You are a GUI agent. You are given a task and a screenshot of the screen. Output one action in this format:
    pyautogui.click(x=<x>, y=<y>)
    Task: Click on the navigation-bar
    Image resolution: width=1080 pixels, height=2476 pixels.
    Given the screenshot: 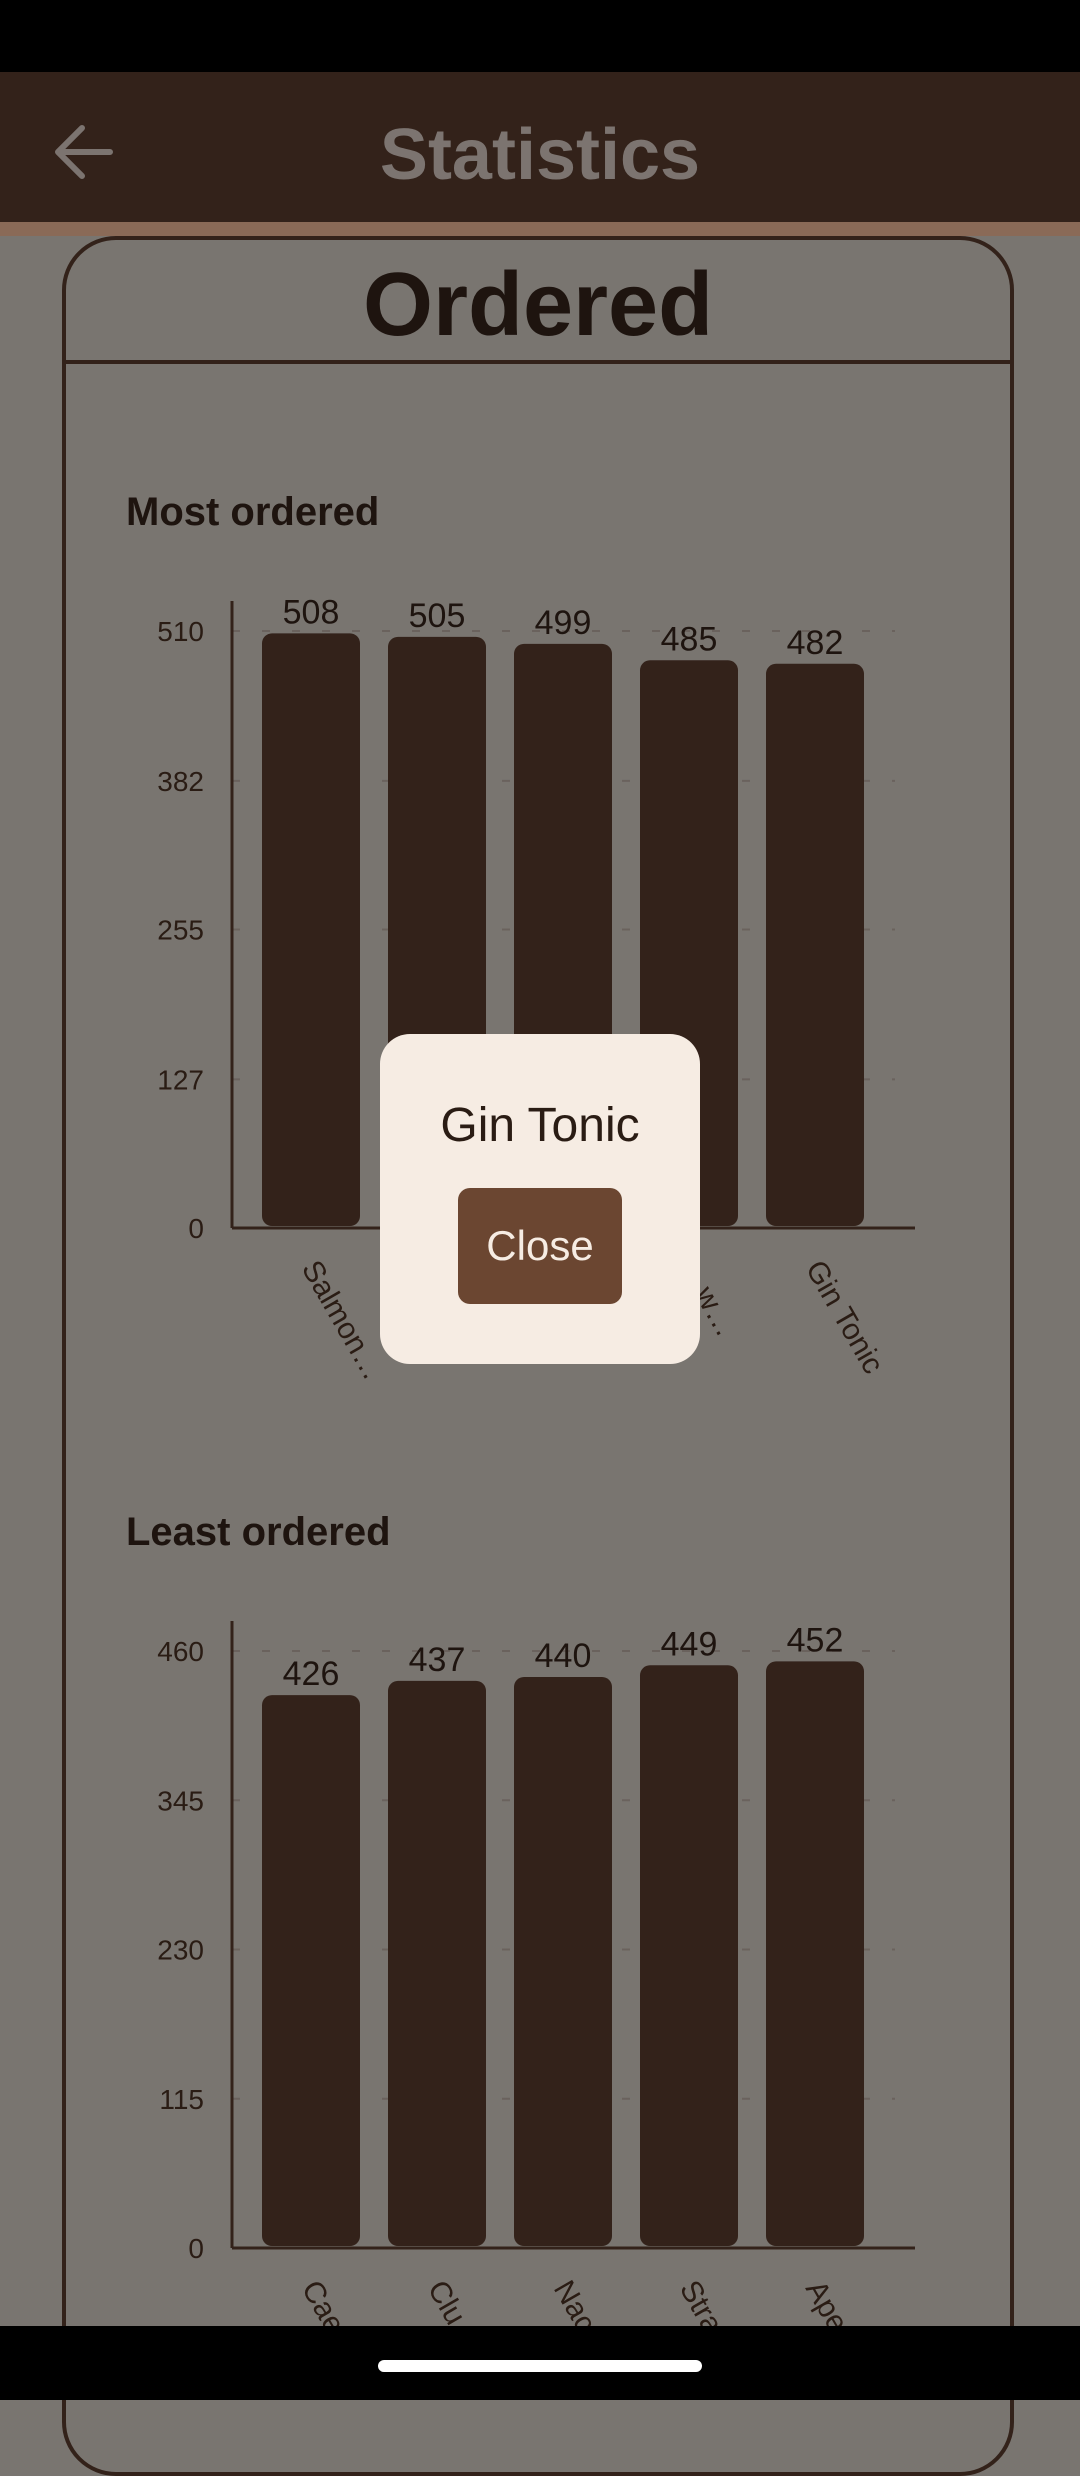 What is the action you would take?
    pyautogui.click(x=540, y=2363)
    